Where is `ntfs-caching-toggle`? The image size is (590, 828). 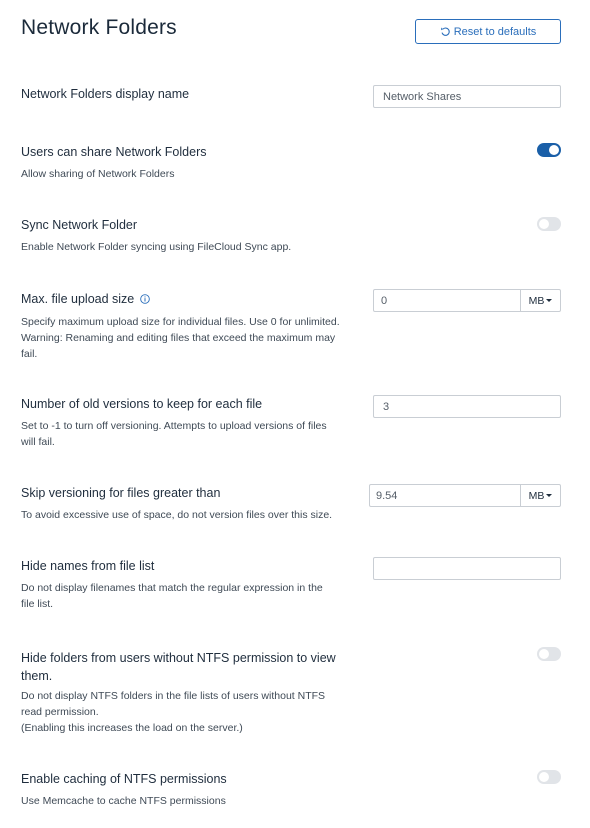 ntfs-caching-toggle is located at coordinates (549, 777).